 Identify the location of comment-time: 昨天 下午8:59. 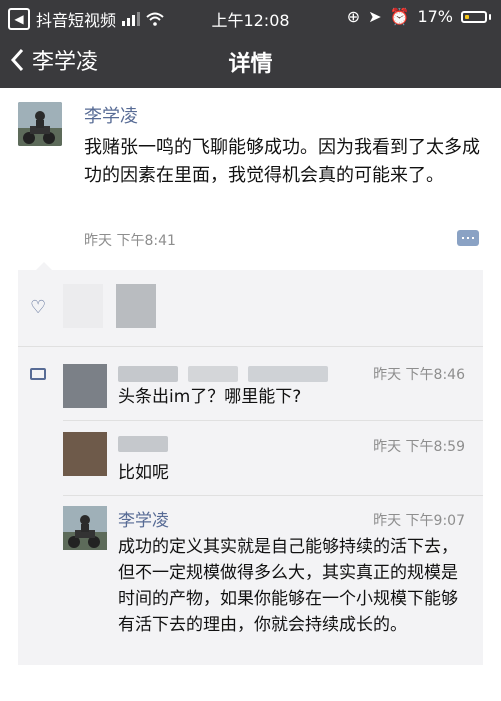
(419, 447).